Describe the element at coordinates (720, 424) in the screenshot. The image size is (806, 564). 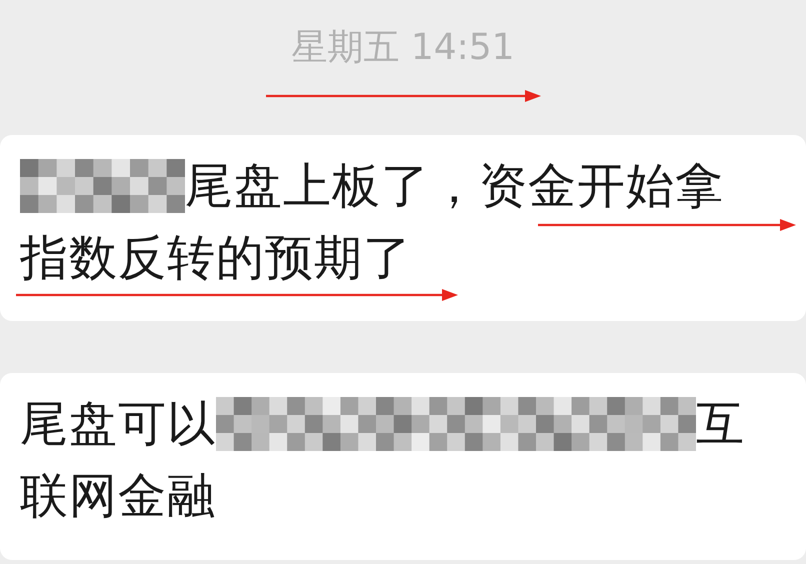
I see `message-text: 互` at that location.